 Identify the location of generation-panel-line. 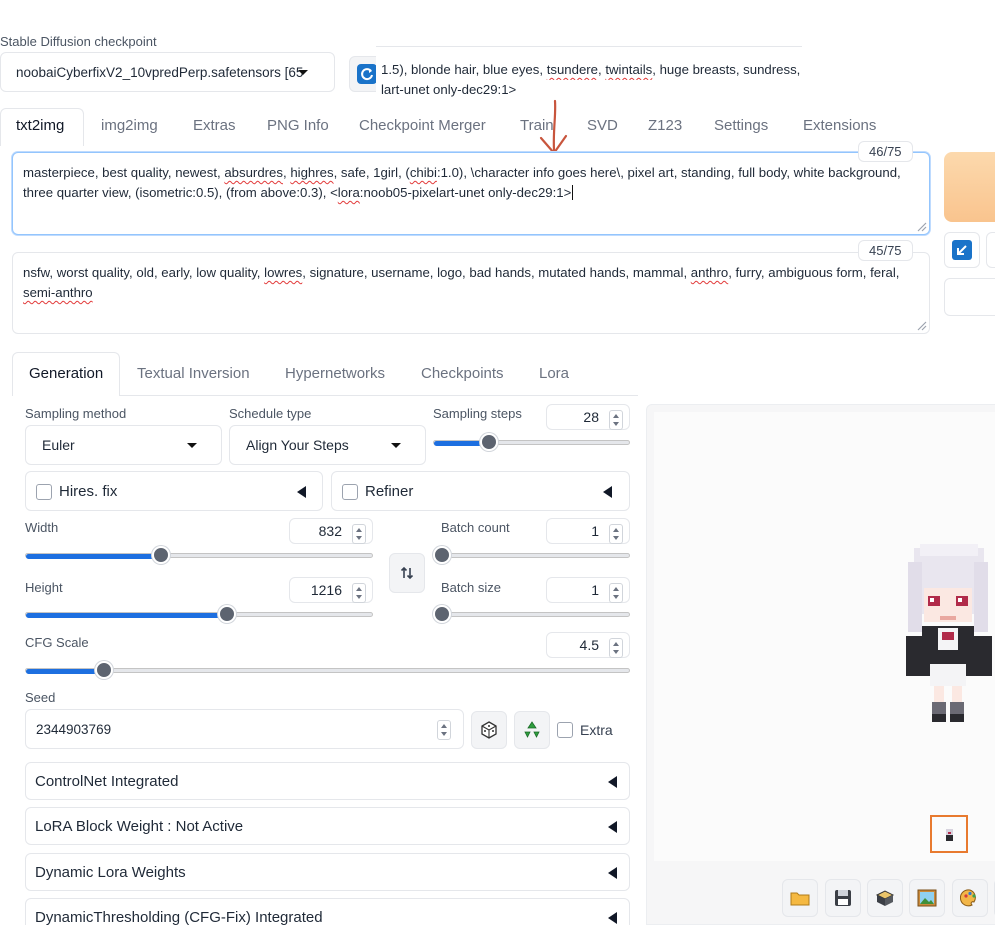
(379, 395).